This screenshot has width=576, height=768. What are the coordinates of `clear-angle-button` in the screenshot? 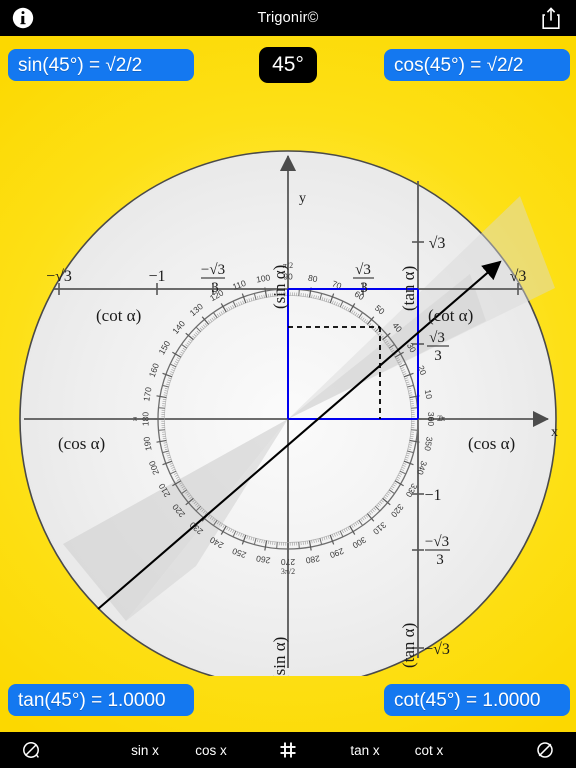 It's located at (31, 750).